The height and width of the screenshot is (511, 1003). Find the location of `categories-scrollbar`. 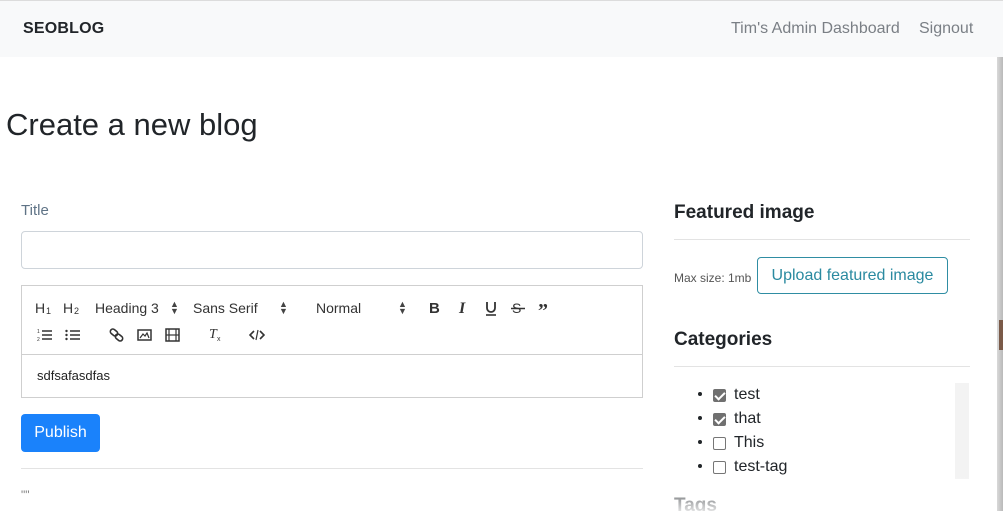

categories-scrollbar is located at coordinates (962, 431).